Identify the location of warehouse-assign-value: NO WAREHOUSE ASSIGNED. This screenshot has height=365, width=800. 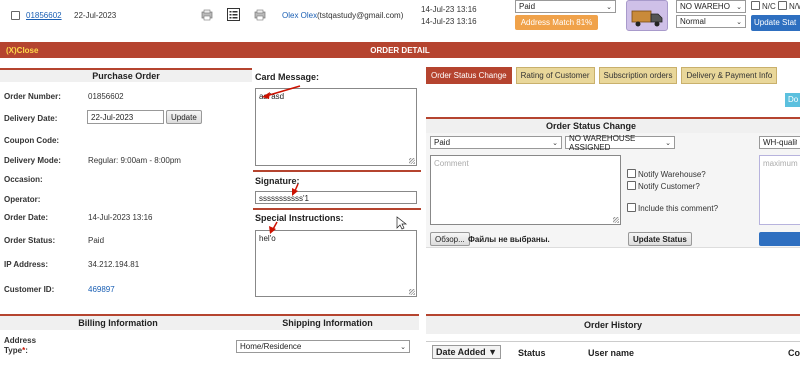
(602, 142).